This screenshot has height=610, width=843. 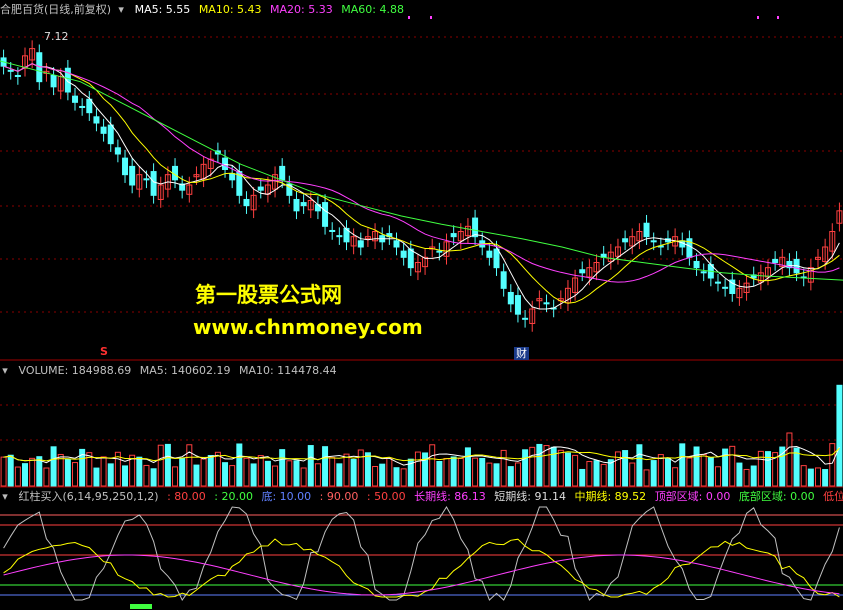 I want to click on indicator-l7: 低位金叉, so click(x=833, y=496).